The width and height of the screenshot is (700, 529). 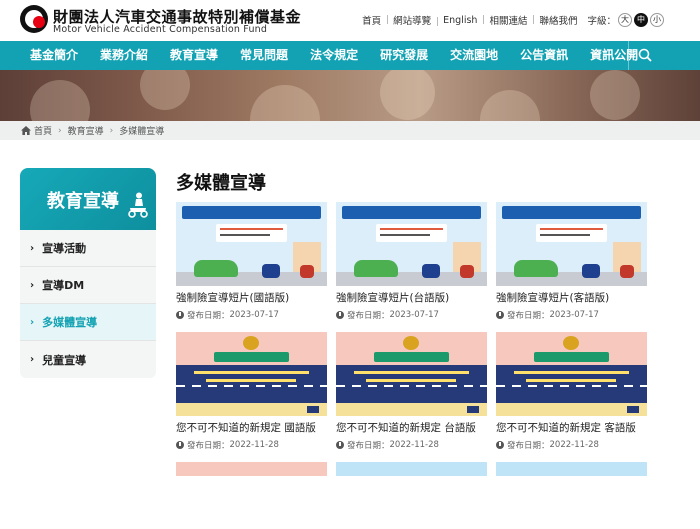 What do you see at coordinates (558, 20) in the screenshot?
I see `top-link-contact: 聯絡我們` at bounding box center [558, 20].